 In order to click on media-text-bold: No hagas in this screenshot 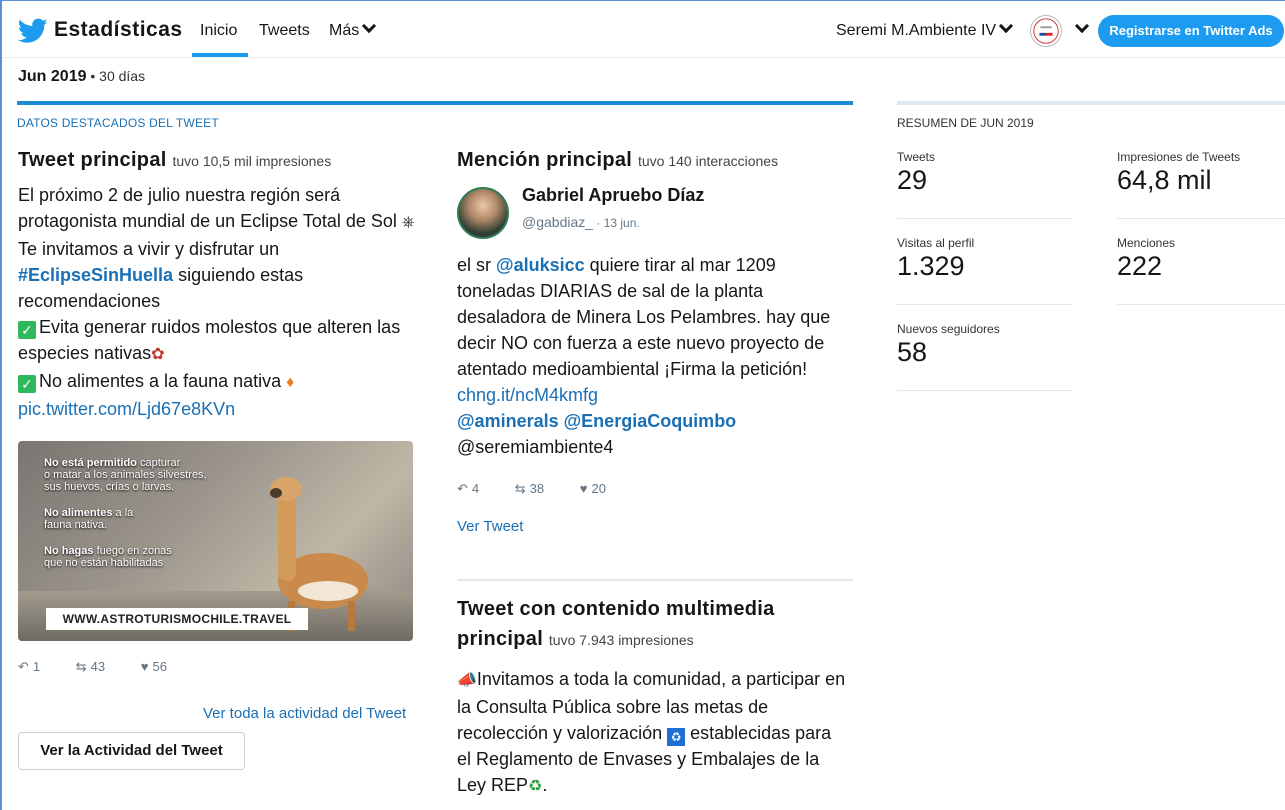, I will do `click(69, 551)`.